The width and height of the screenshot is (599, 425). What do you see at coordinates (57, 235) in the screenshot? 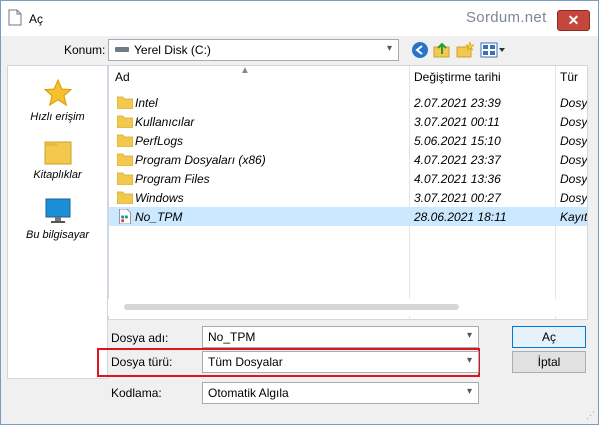
I see `place-label: Bu bilgisayar` at bounding box center [57, 235].